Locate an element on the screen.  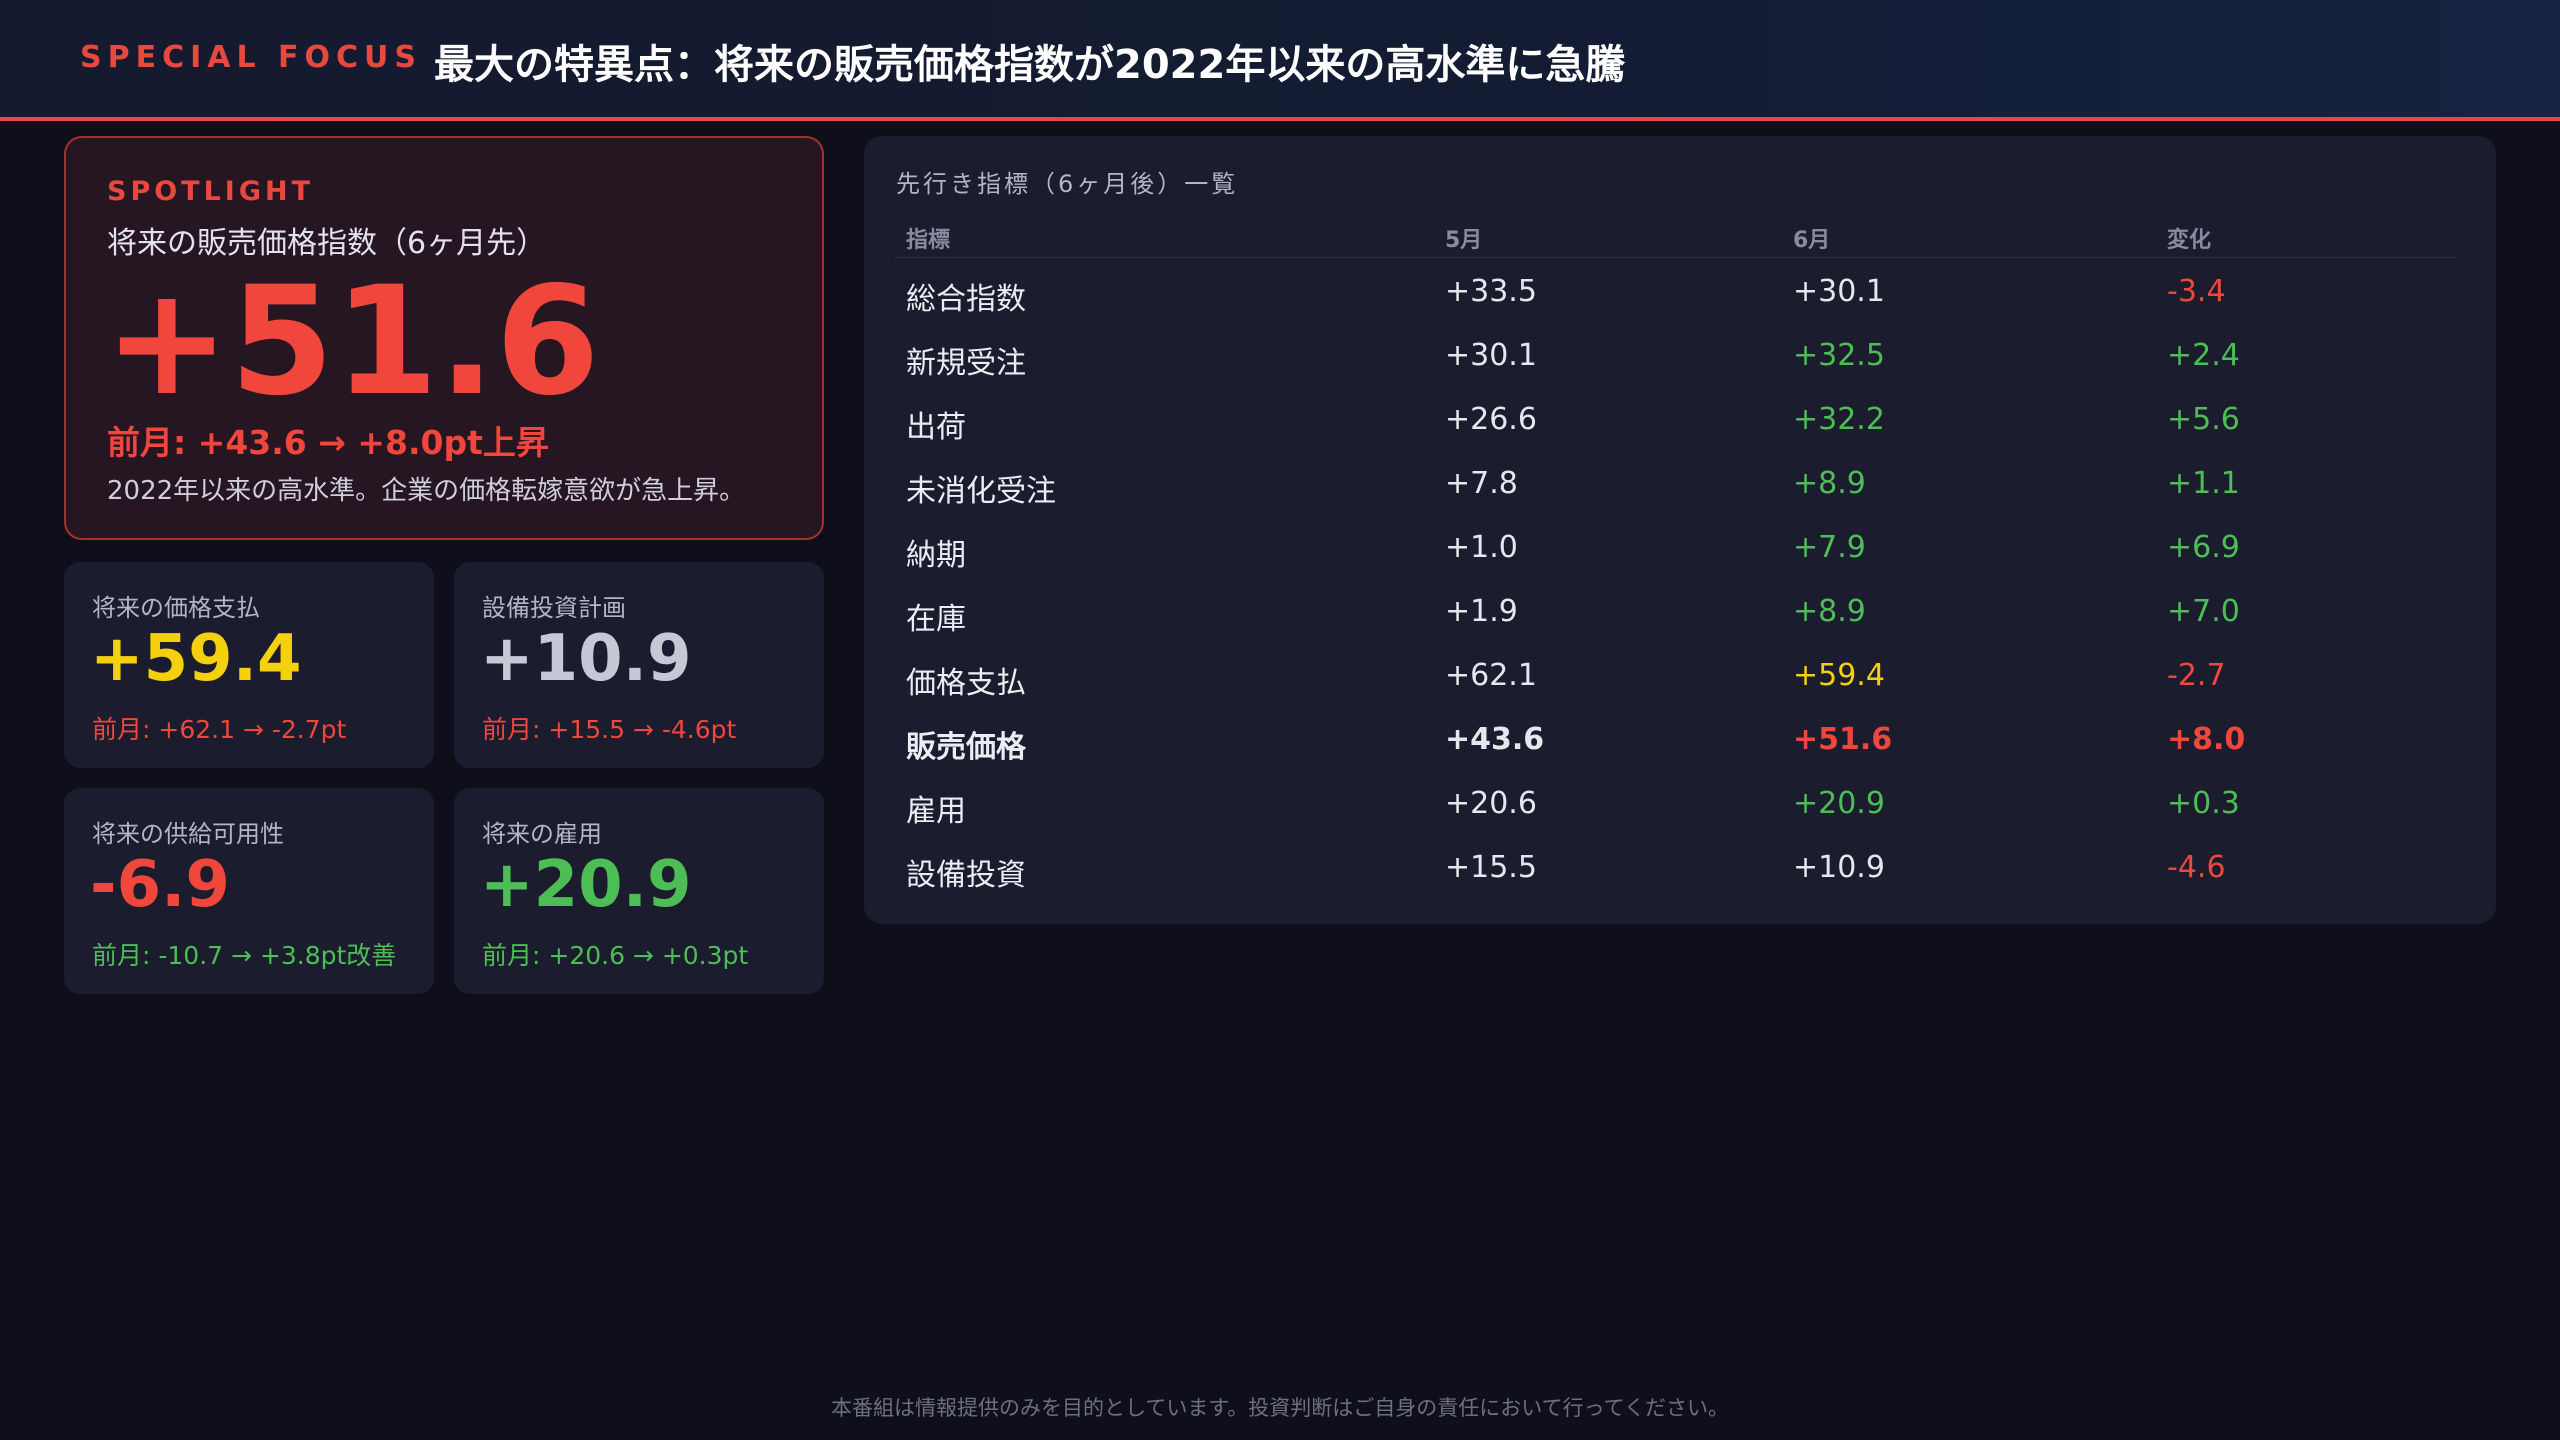
indicator-name: 雇用 is located at coordinates (936, 811).